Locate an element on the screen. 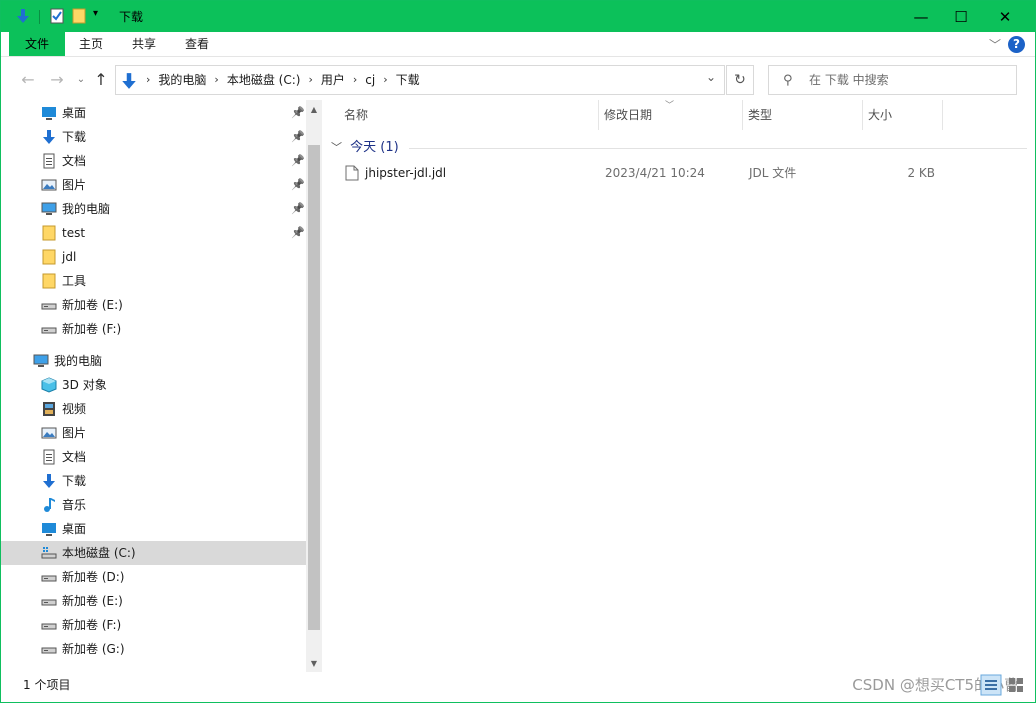  group-label: 今天 (1) is located at coordinates (374, 147).